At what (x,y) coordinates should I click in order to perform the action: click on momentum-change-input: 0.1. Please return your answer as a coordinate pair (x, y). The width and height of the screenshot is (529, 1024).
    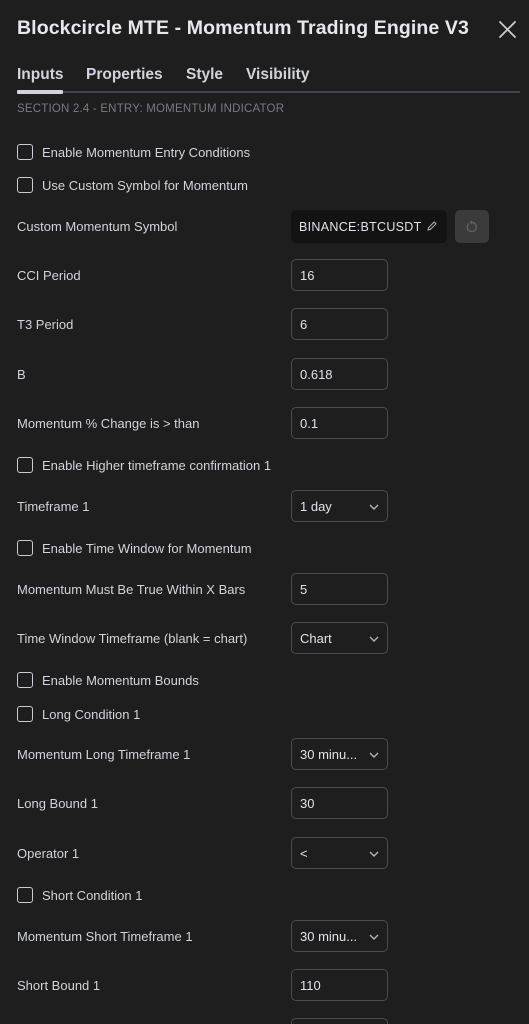
    Looking at the image, I should click on (339, 423).